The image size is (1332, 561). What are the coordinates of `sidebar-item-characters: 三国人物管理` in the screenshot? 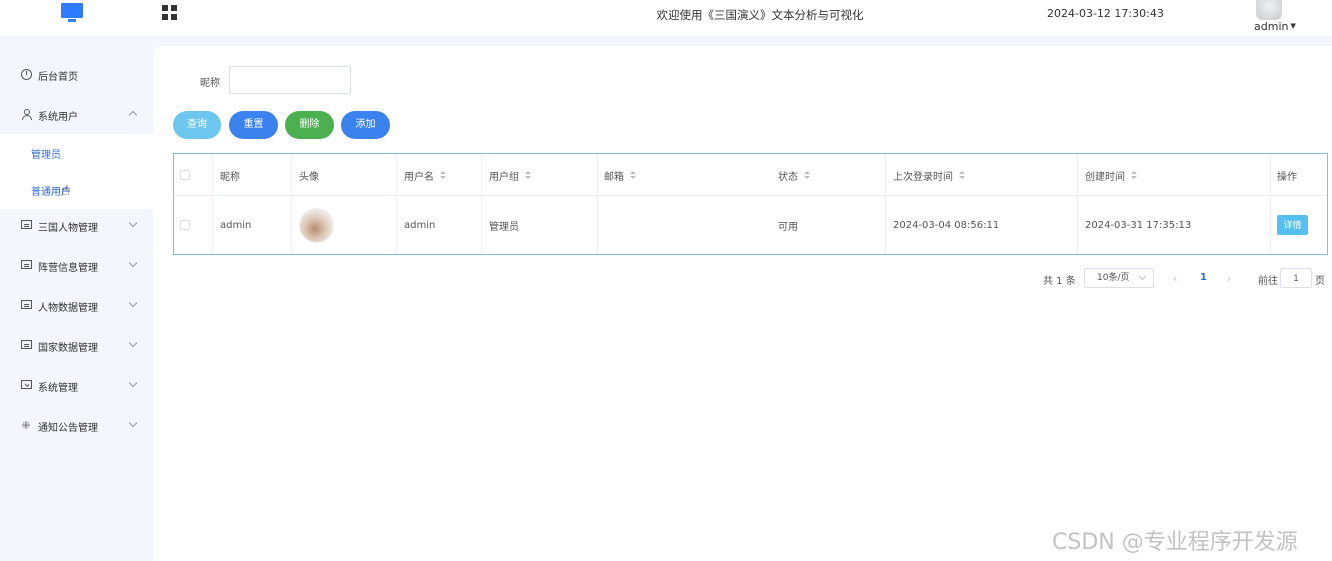 It's located at (76, 226).